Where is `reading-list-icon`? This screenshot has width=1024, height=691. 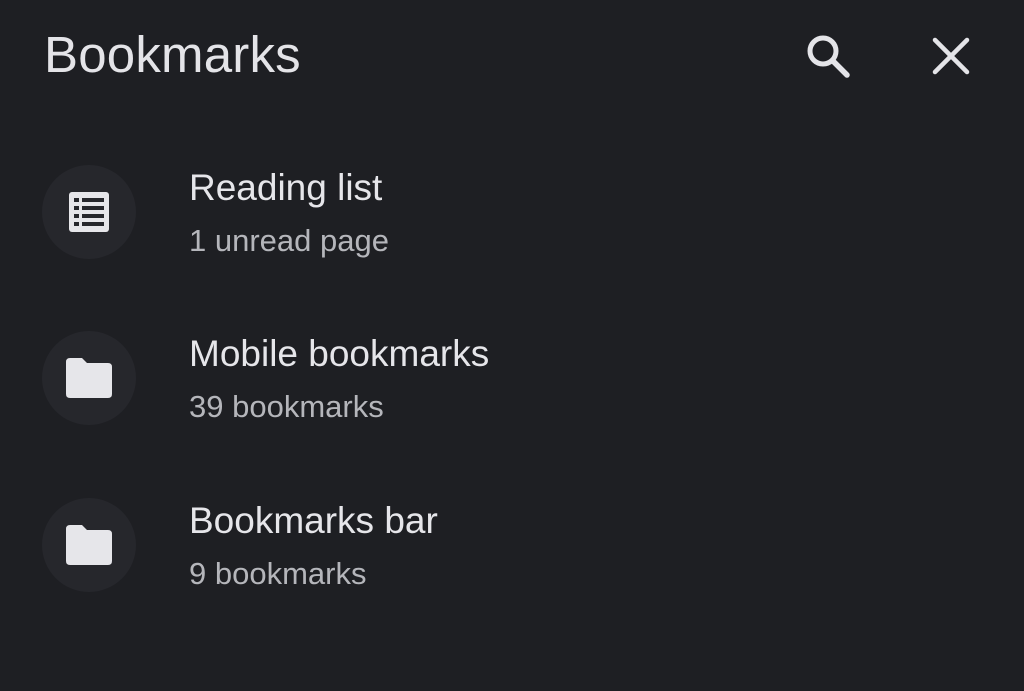 reading-list-icon is located at coordinates (89, 212).